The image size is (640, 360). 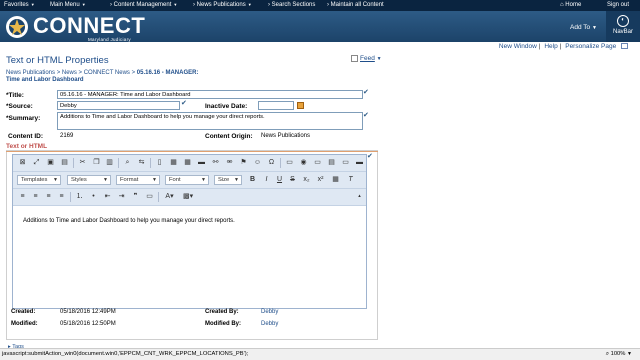 I want to click on bold-icon: B, so click(x=252, y=179).